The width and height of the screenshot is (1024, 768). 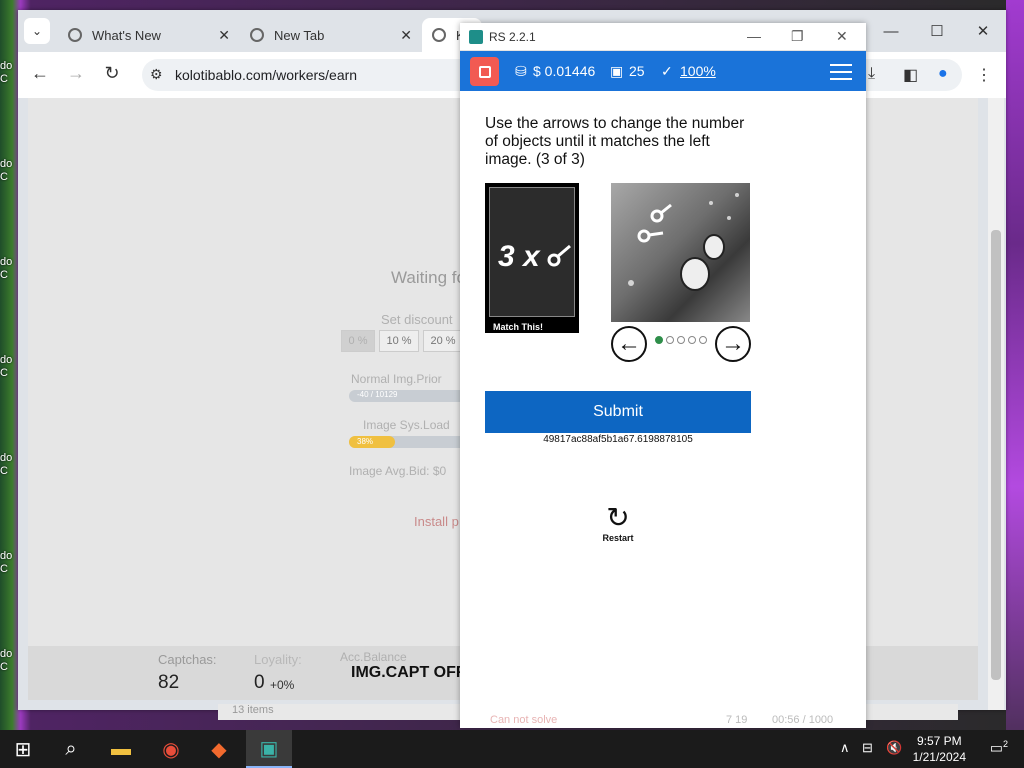 I want to click on network-icon: ⊟, so click(x=867, y=748).